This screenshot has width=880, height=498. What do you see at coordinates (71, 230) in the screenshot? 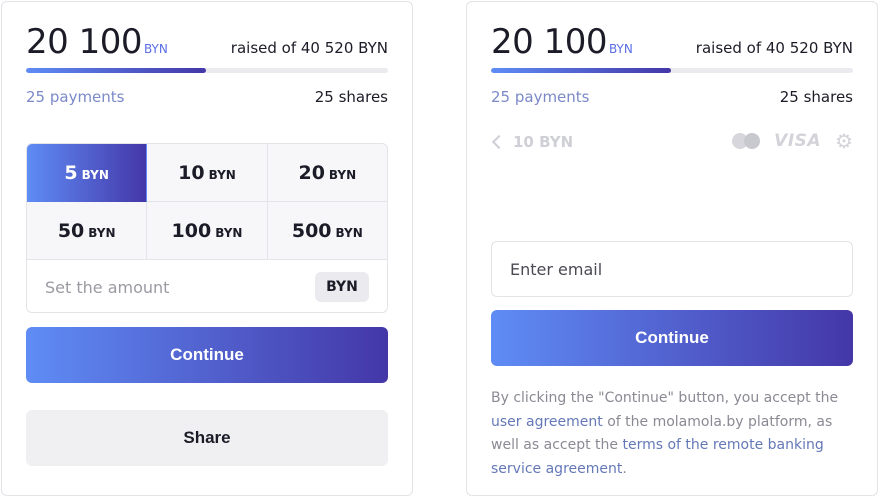
I see `amount-value: 50` at bounding box center [71, 230].